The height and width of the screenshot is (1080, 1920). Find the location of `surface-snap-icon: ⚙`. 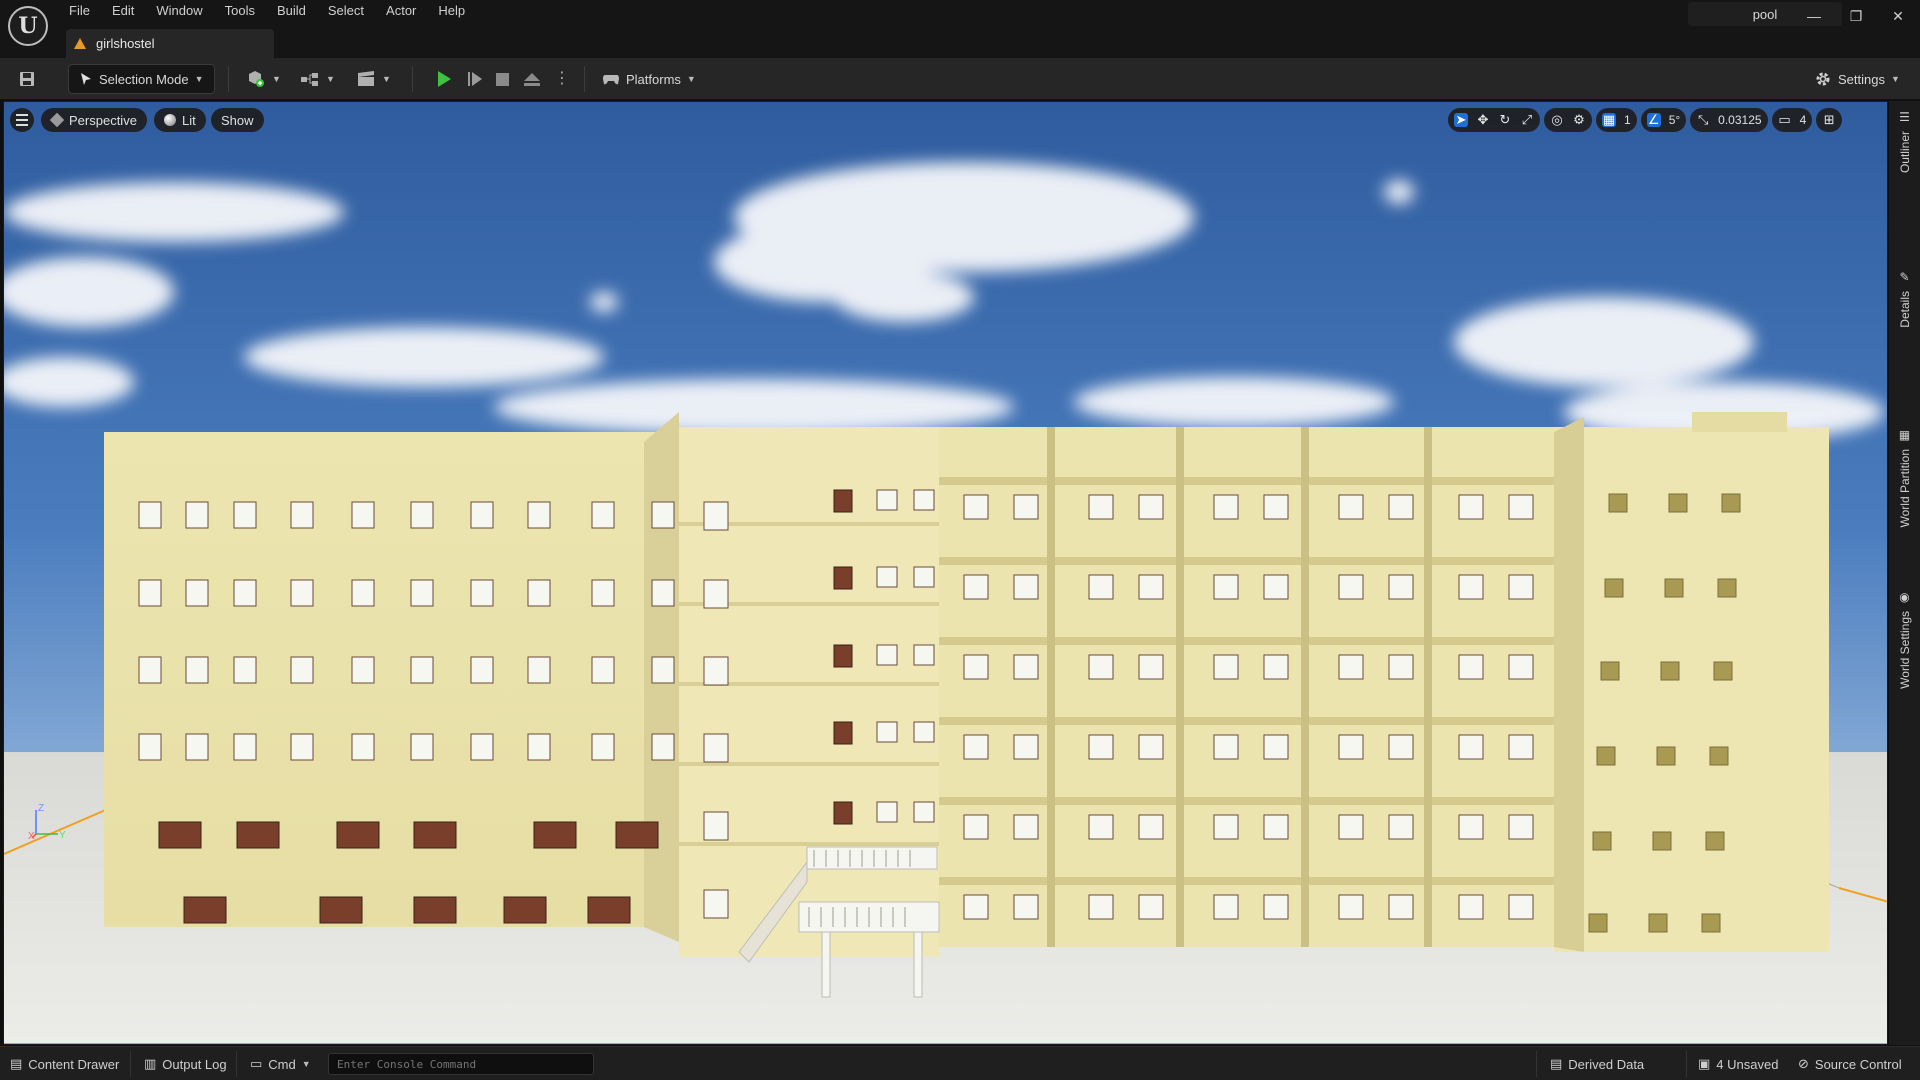

surface-snap-icon: ⚙ is located at coordinates (1579, 119).